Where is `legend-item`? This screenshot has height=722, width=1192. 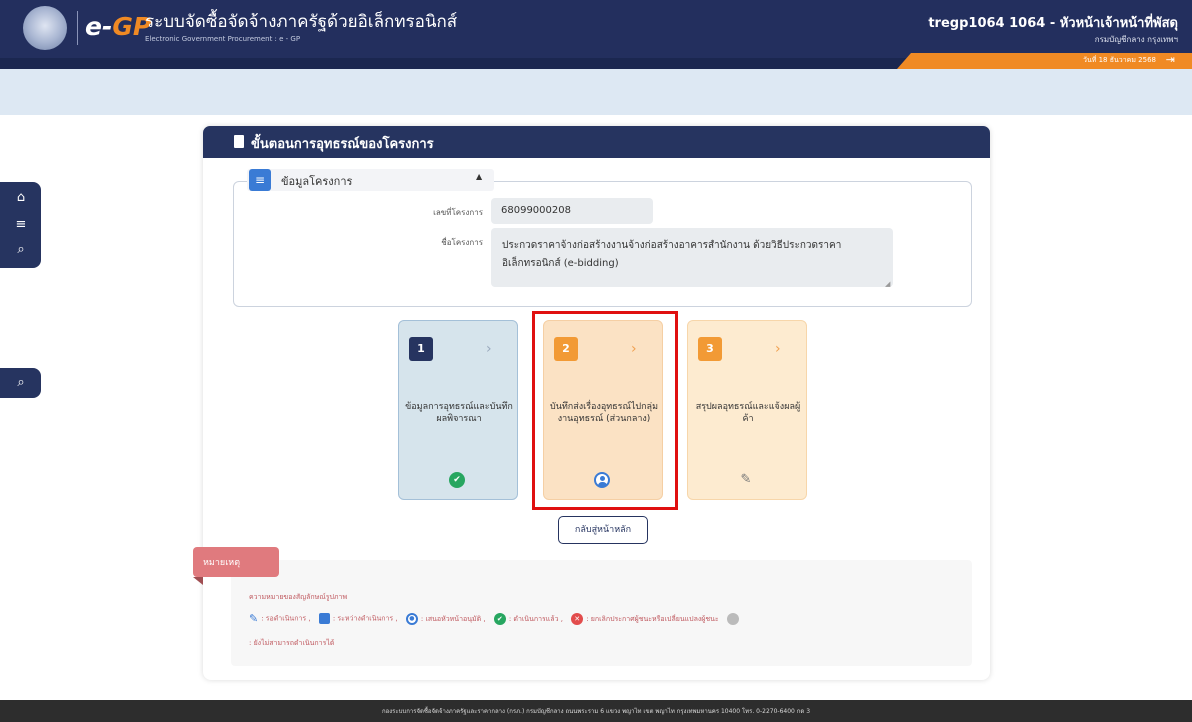 legend-item is located at coordinates (734, 618).